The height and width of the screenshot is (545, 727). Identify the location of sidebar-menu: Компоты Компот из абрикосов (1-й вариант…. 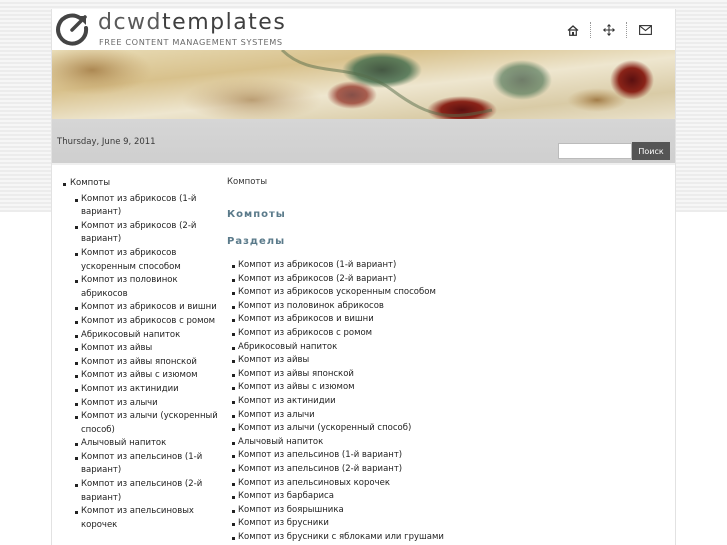
(143, 354).